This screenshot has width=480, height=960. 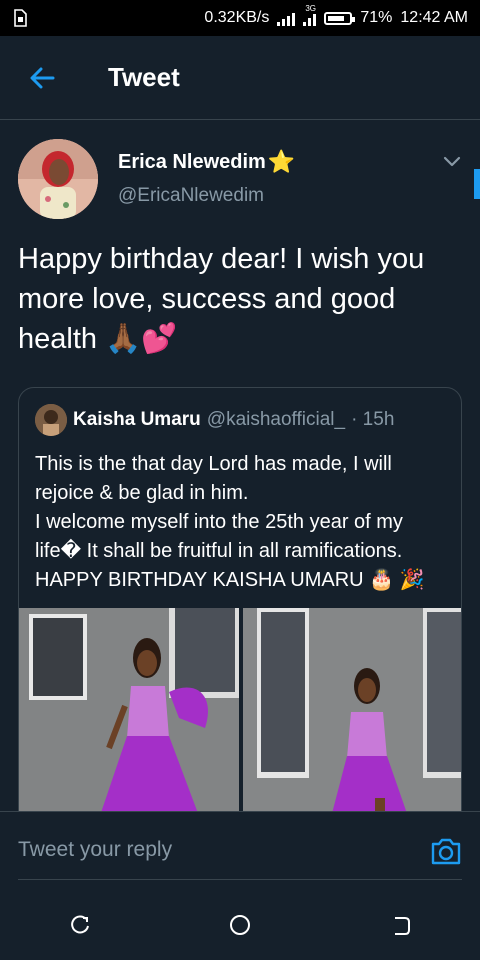 I want to click on top-bar: Tweet, so click(x=240, y=78).